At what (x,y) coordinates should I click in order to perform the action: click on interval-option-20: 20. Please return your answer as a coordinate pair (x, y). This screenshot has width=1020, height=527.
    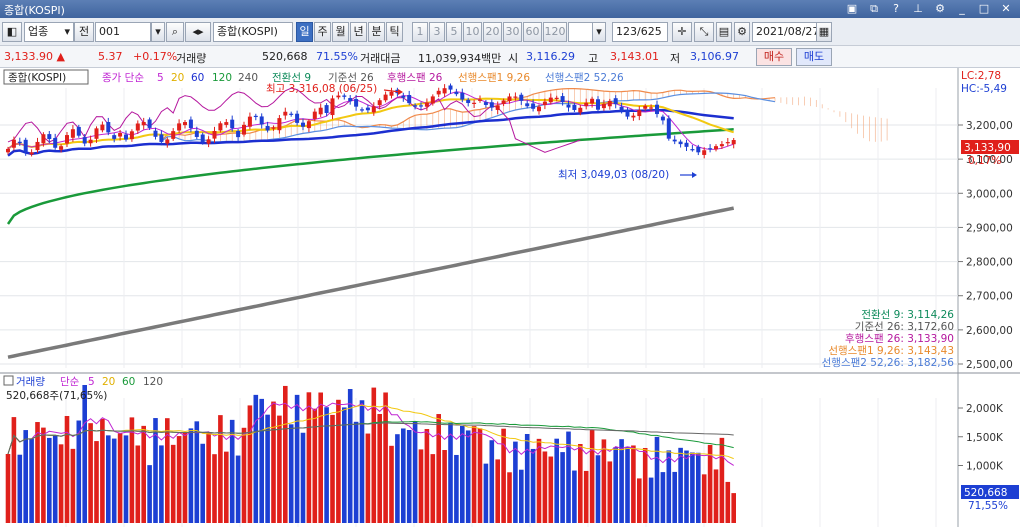
    Looking at the image, I should click on (492, 32).